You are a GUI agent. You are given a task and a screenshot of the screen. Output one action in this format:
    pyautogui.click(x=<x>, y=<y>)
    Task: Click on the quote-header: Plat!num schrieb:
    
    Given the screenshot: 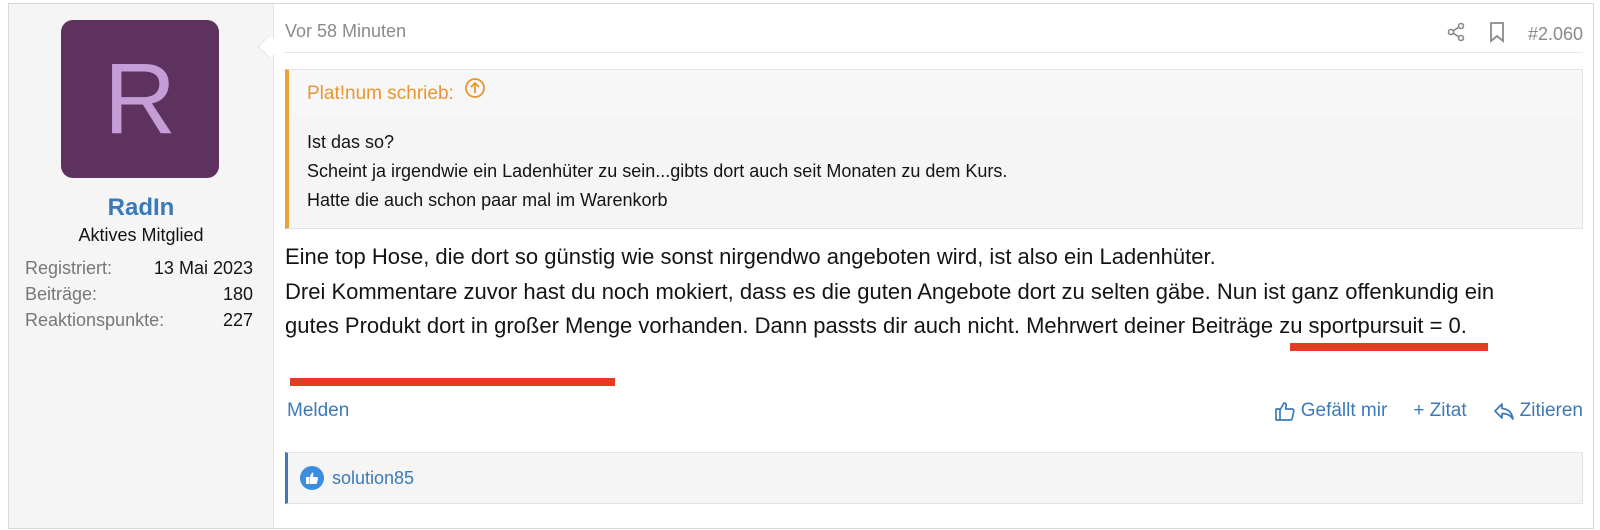 What is the action you would take?
    pyautogui.click(x=935, y=94)
    